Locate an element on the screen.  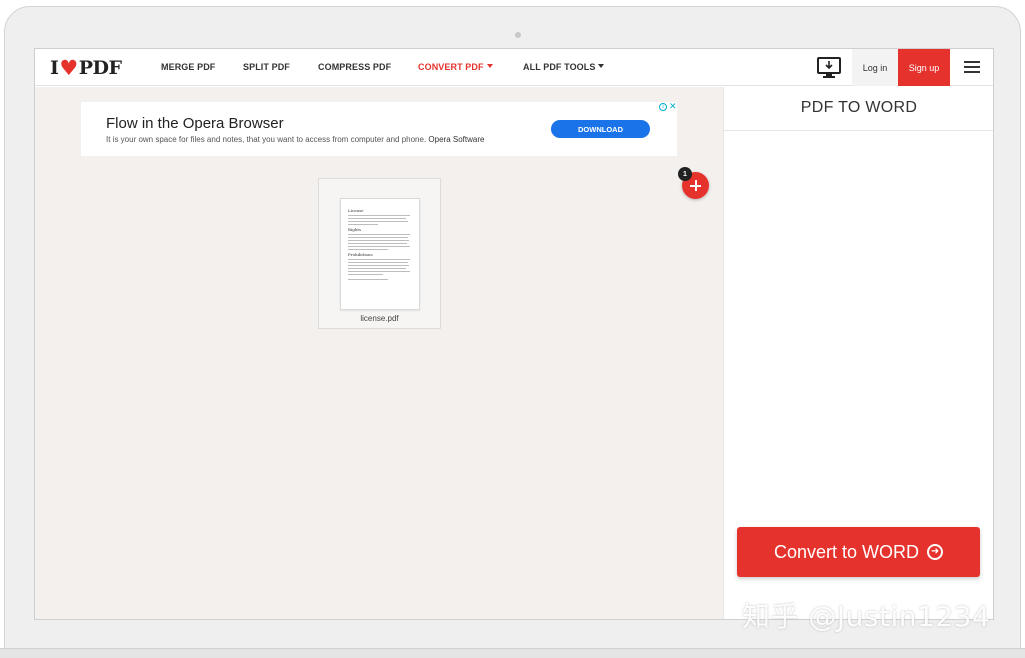
ad-advertiser: Opera Software is located at coordinates (456, 139).